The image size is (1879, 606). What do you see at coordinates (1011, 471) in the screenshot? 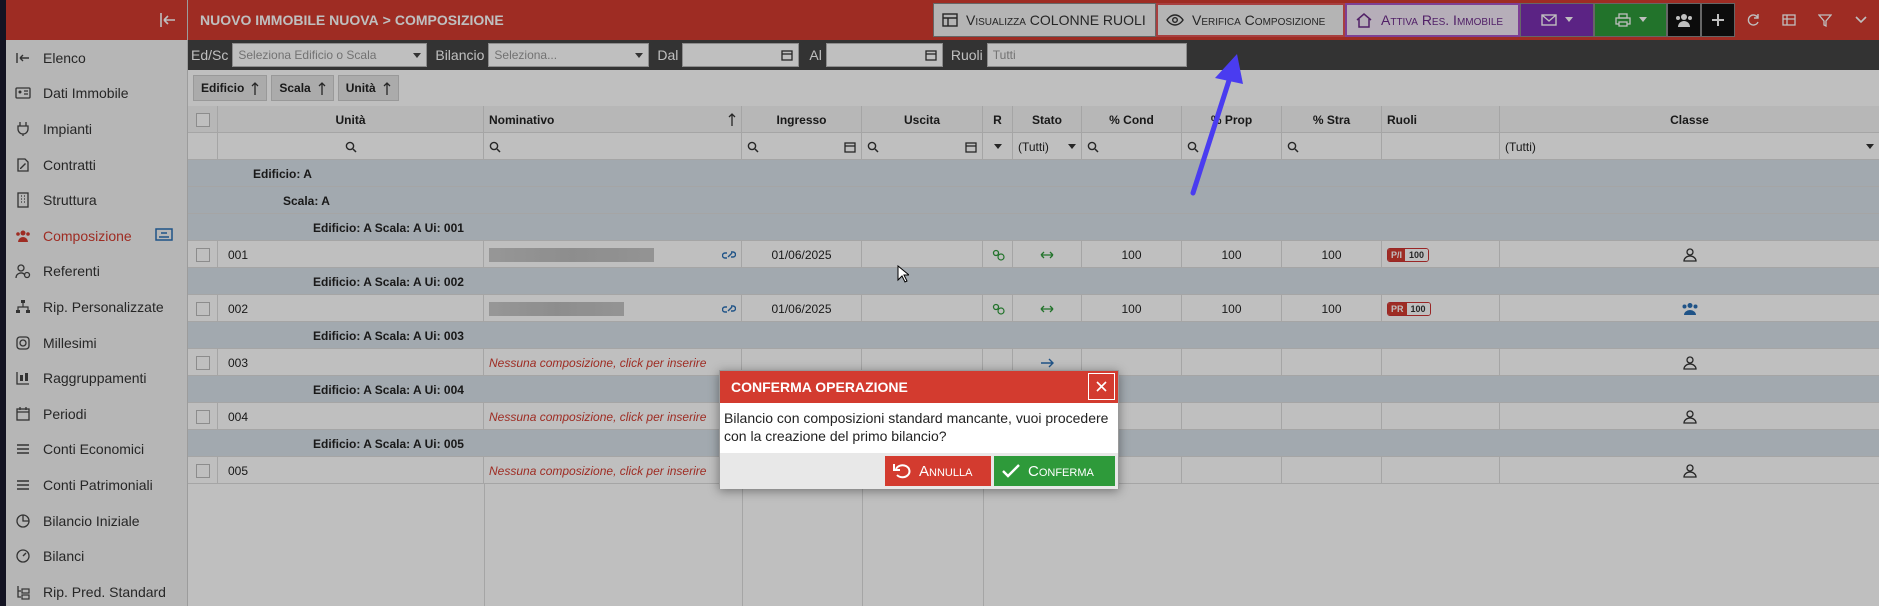
I see `check-icon` at bounding box center [1011, 471].